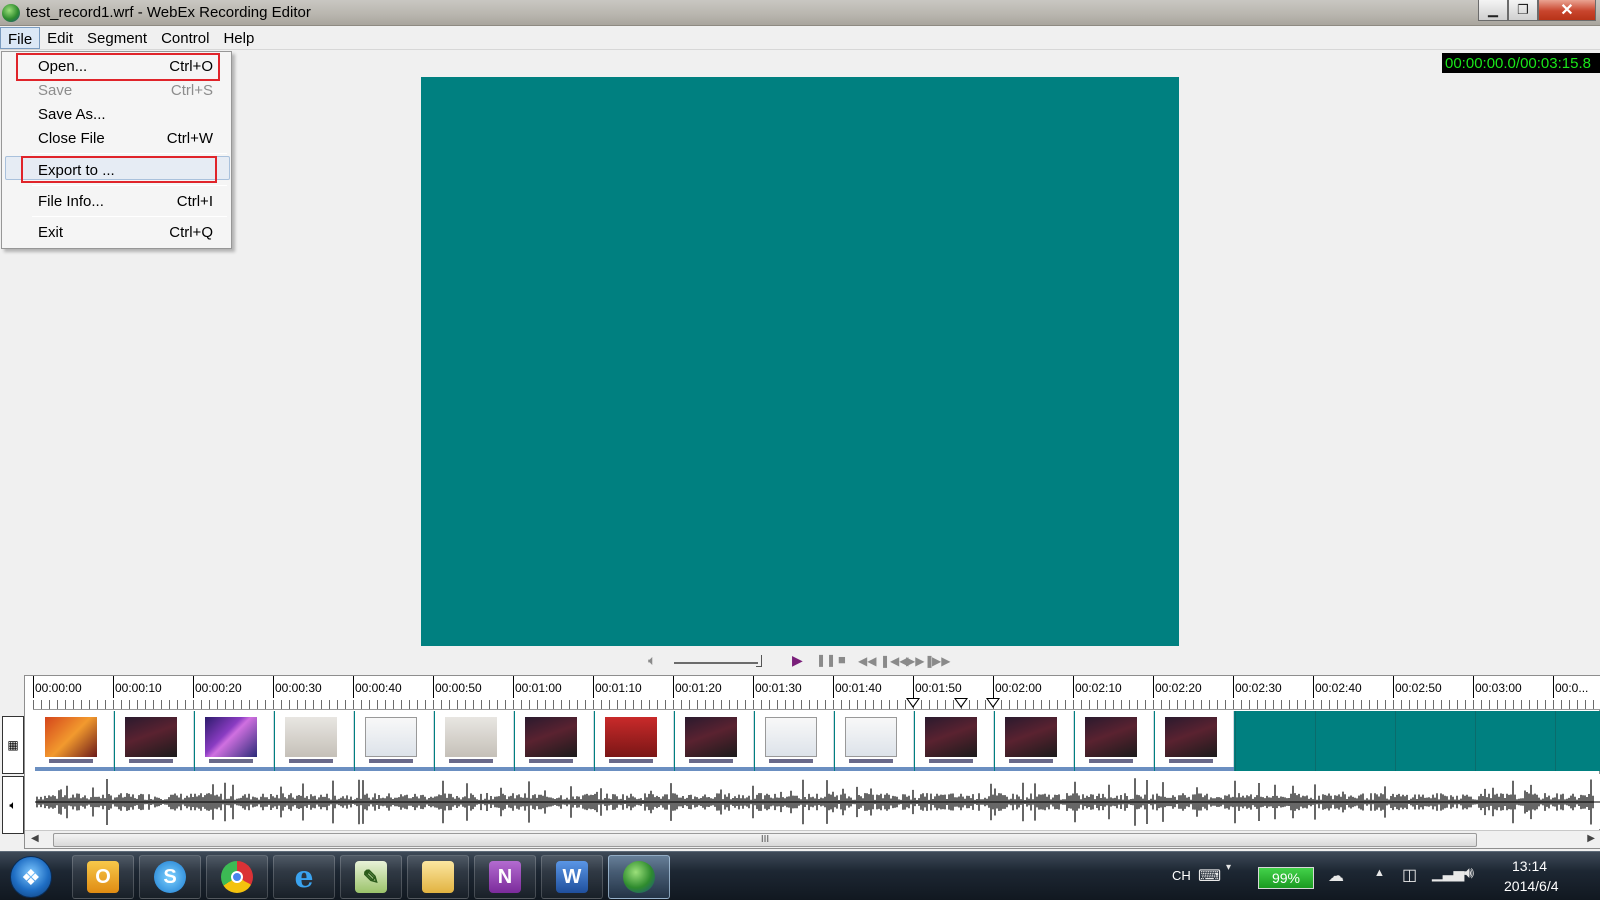 The width and height of the screenshot is (1600, 900). I want to click on taskbar-outlook: O, so click(103, 877).